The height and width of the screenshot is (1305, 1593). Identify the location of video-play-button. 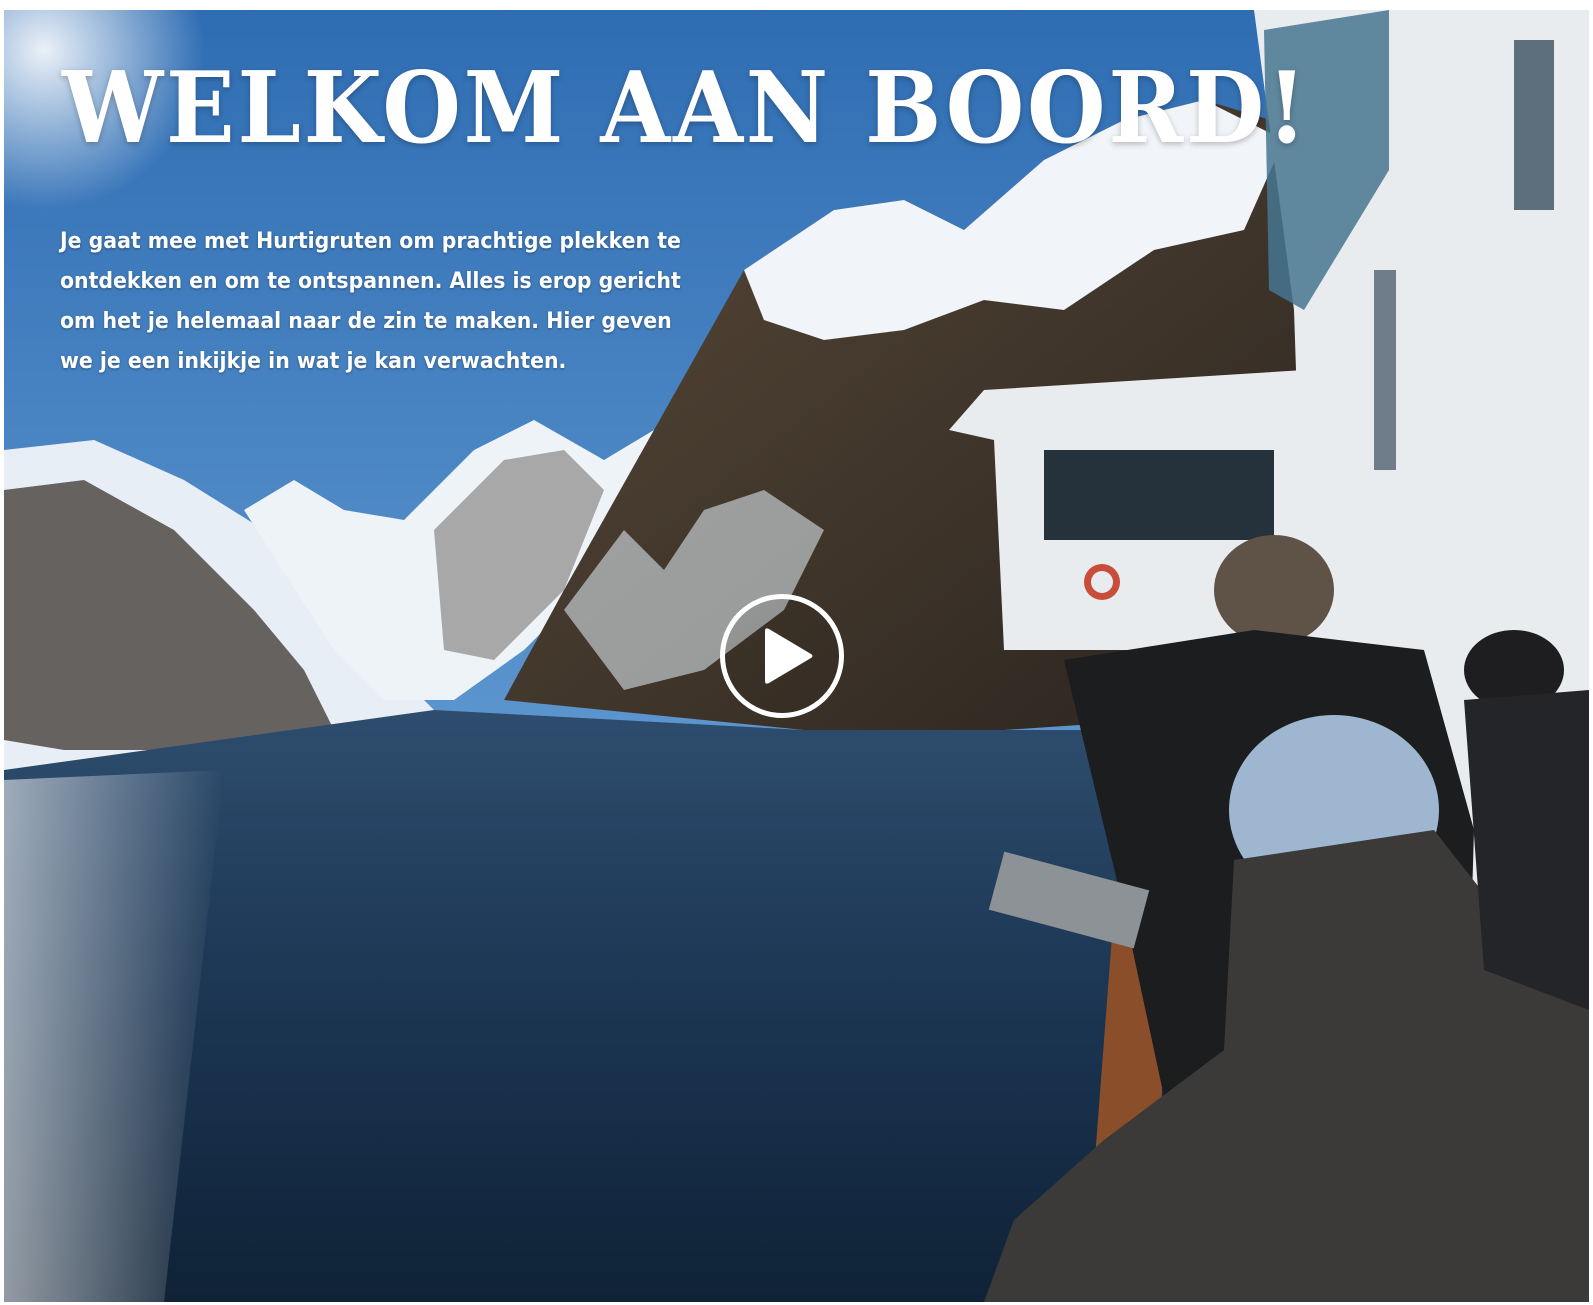
(782, 656).